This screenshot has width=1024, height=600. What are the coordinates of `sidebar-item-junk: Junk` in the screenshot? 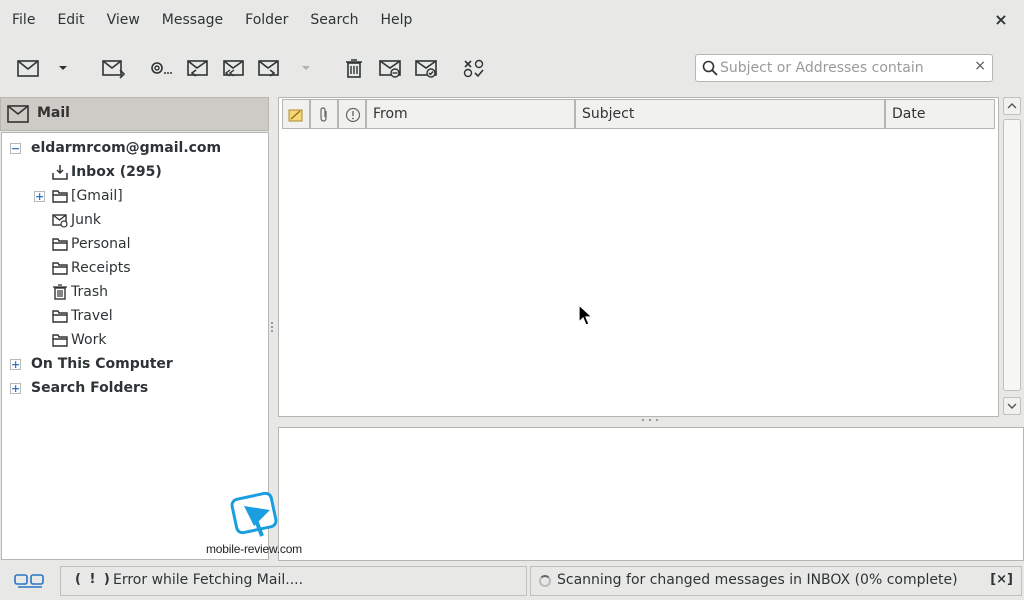 It's located at (135, 221).